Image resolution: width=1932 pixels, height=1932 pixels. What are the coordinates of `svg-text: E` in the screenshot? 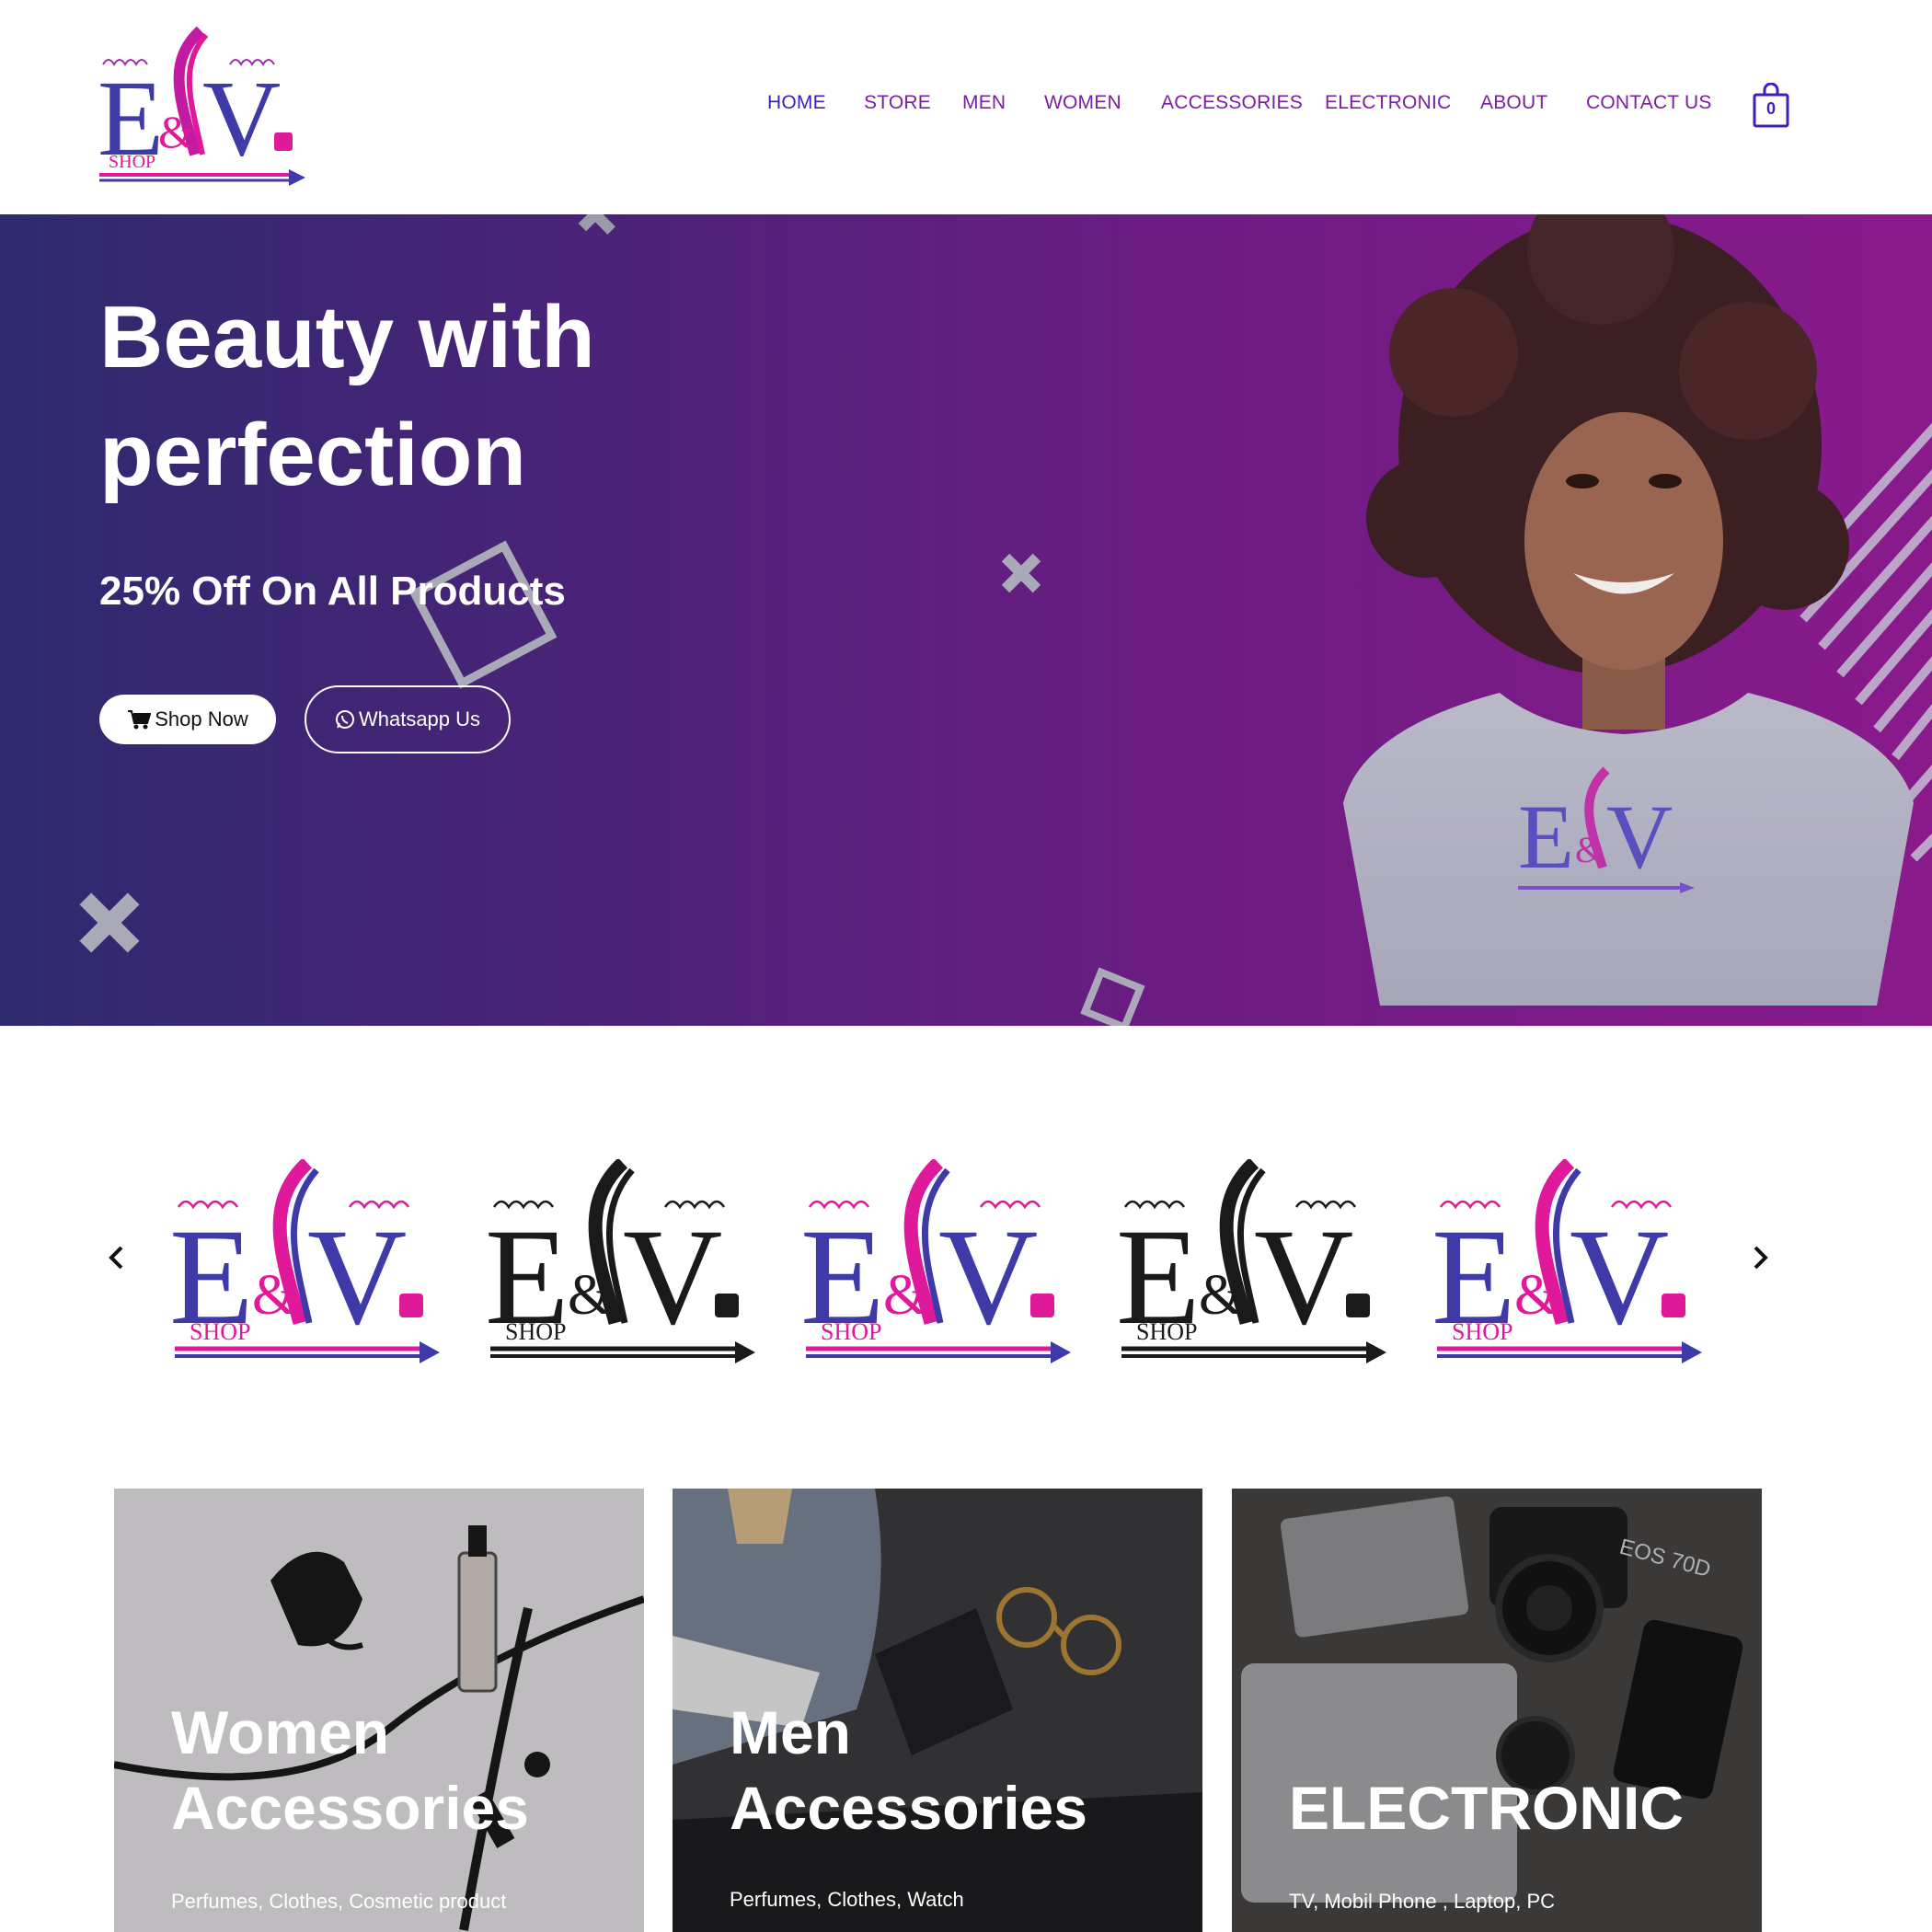 It's located at (1546, 837).